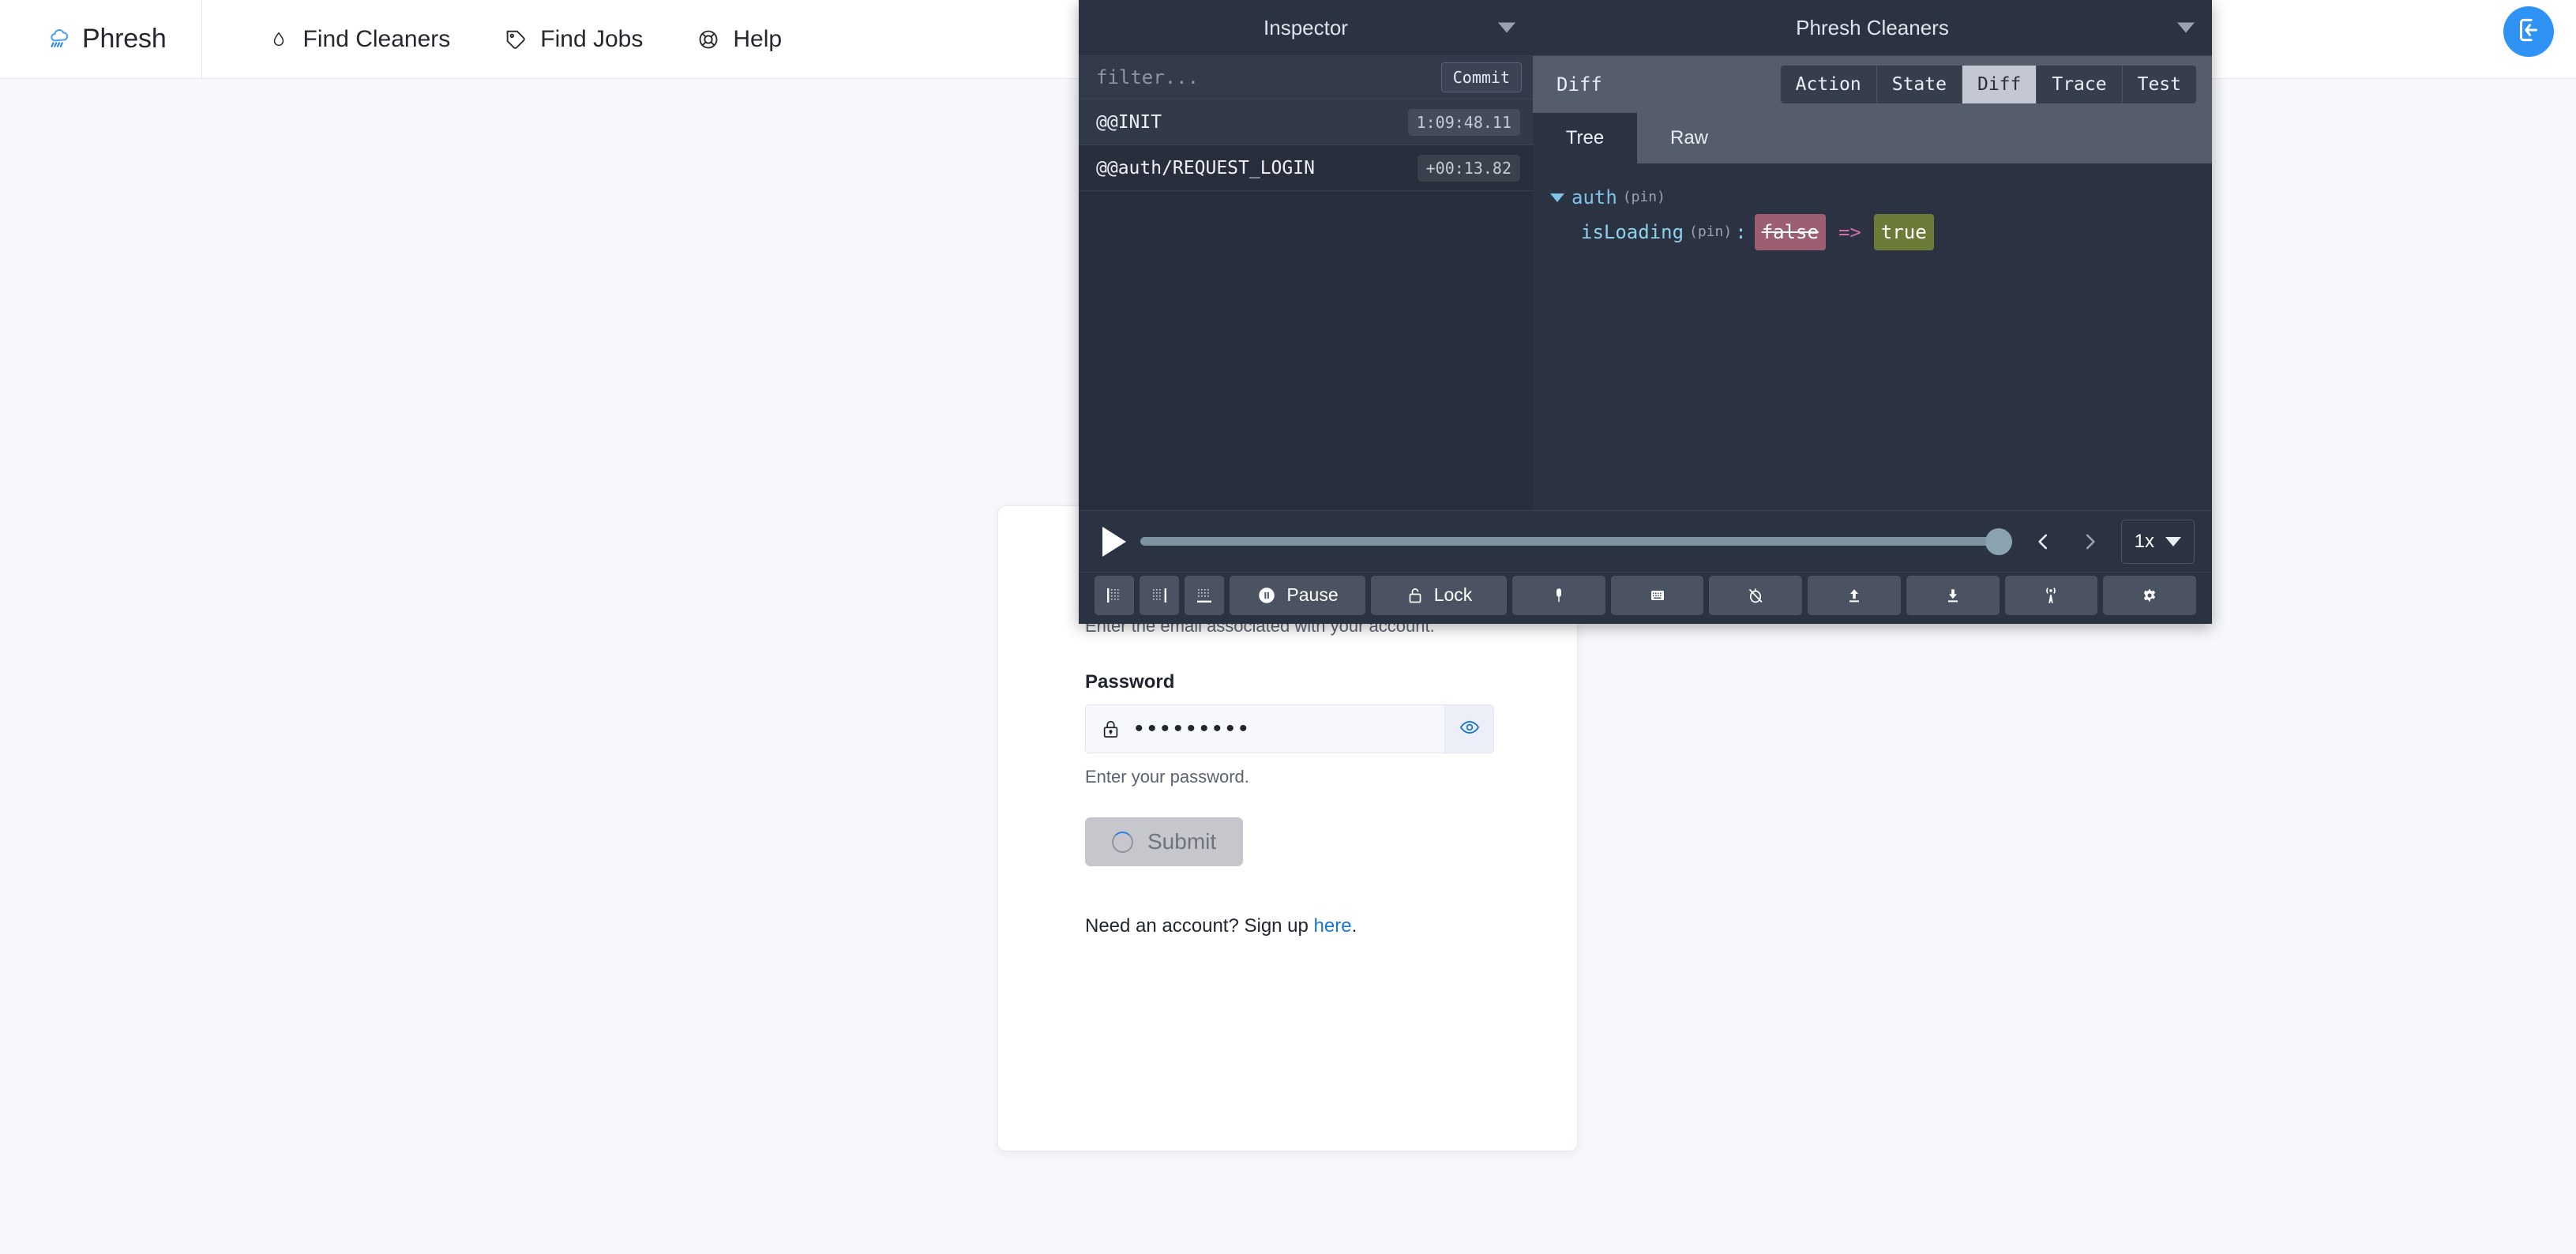  Describe the element at coordinates (1557, 197) in the screenshot. I see `collapse-triangle-icon` at that location.